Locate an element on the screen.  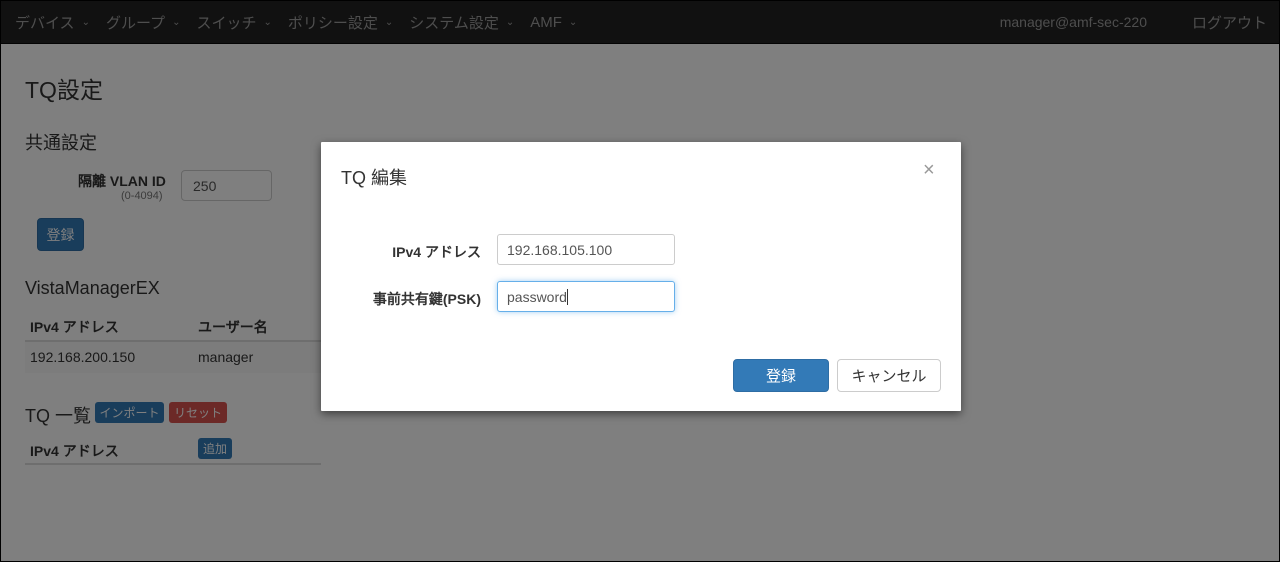
ip-address-input: 192.168.105.100 is located at coordinates (586, 249).